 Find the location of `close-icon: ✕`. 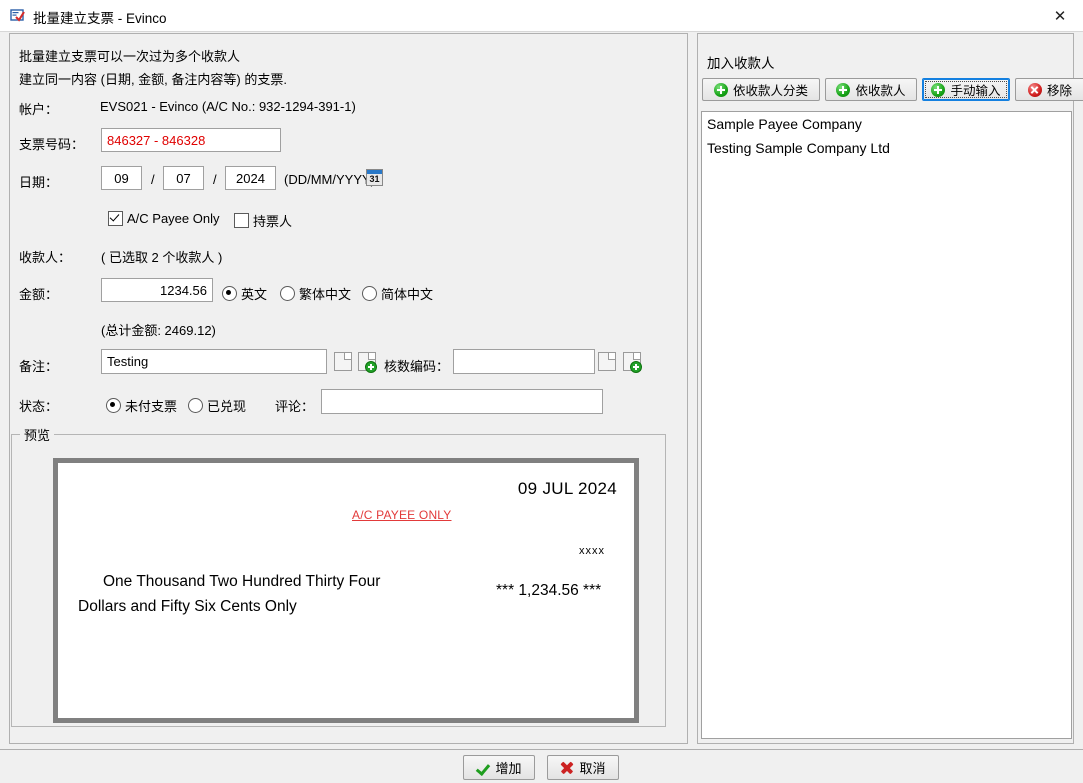

close-icon: ✕ is located at coordinates (1060, 15).